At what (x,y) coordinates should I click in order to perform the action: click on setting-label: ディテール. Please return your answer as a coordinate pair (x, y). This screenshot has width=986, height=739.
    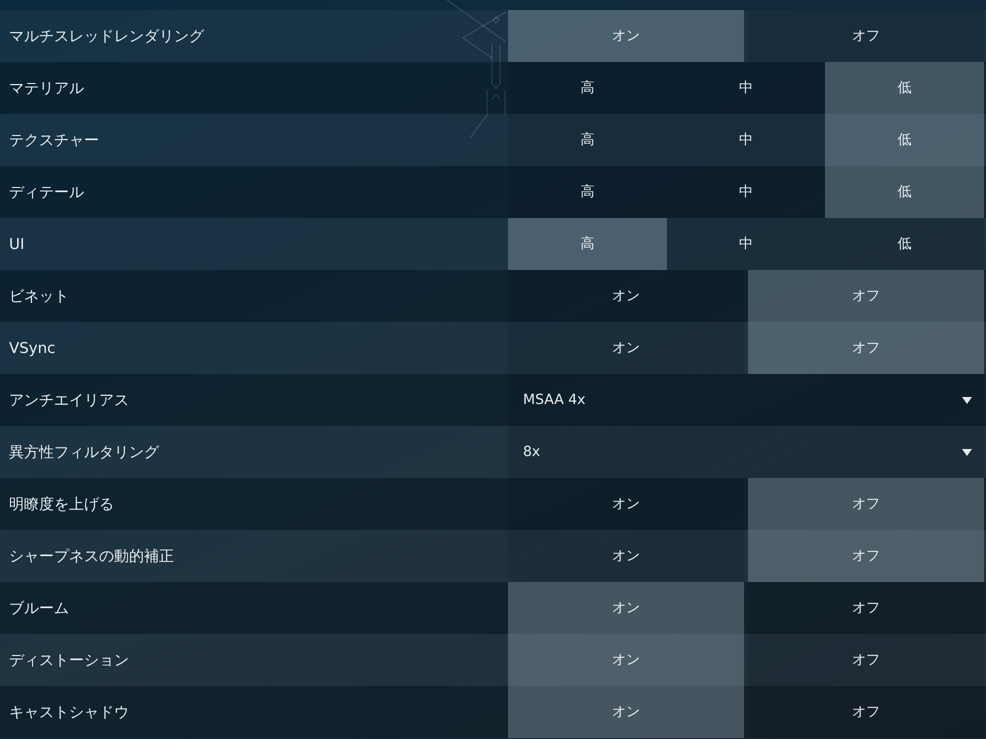
    Looking at the image, I should click on (46, 192).